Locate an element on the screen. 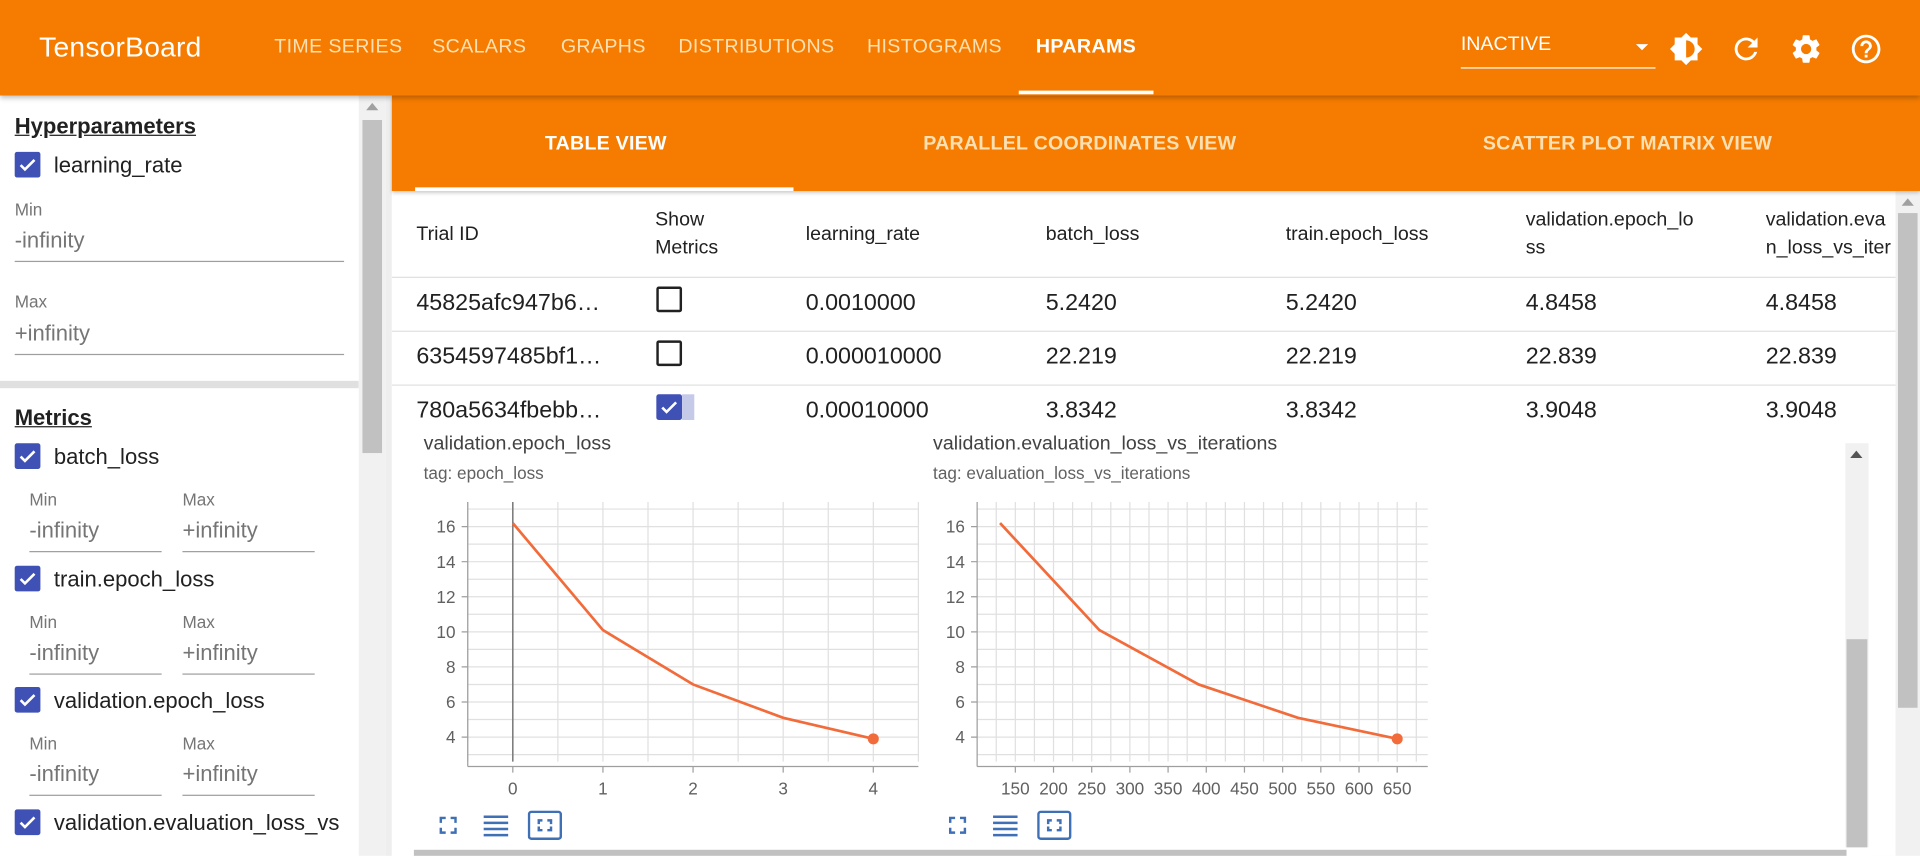  batch-loss-max-input: +infinity is located at coordinates (248, 535).